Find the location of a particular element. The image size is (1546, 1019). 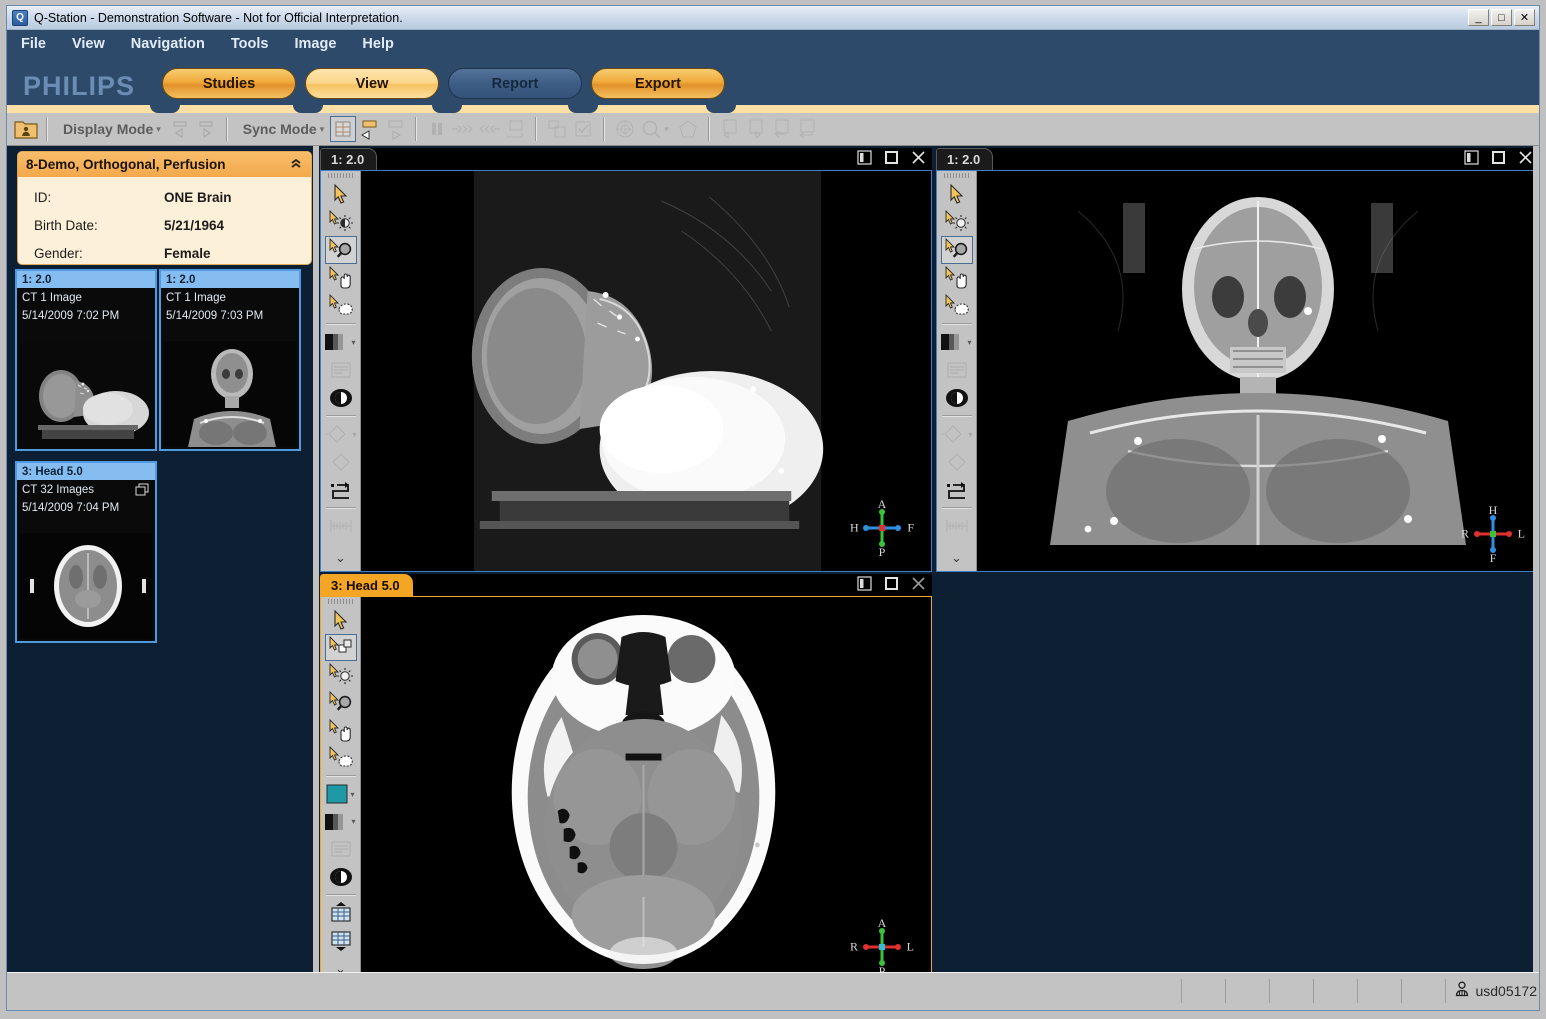

series-modality: CT 1 Image is located at coordinates (52, 298).